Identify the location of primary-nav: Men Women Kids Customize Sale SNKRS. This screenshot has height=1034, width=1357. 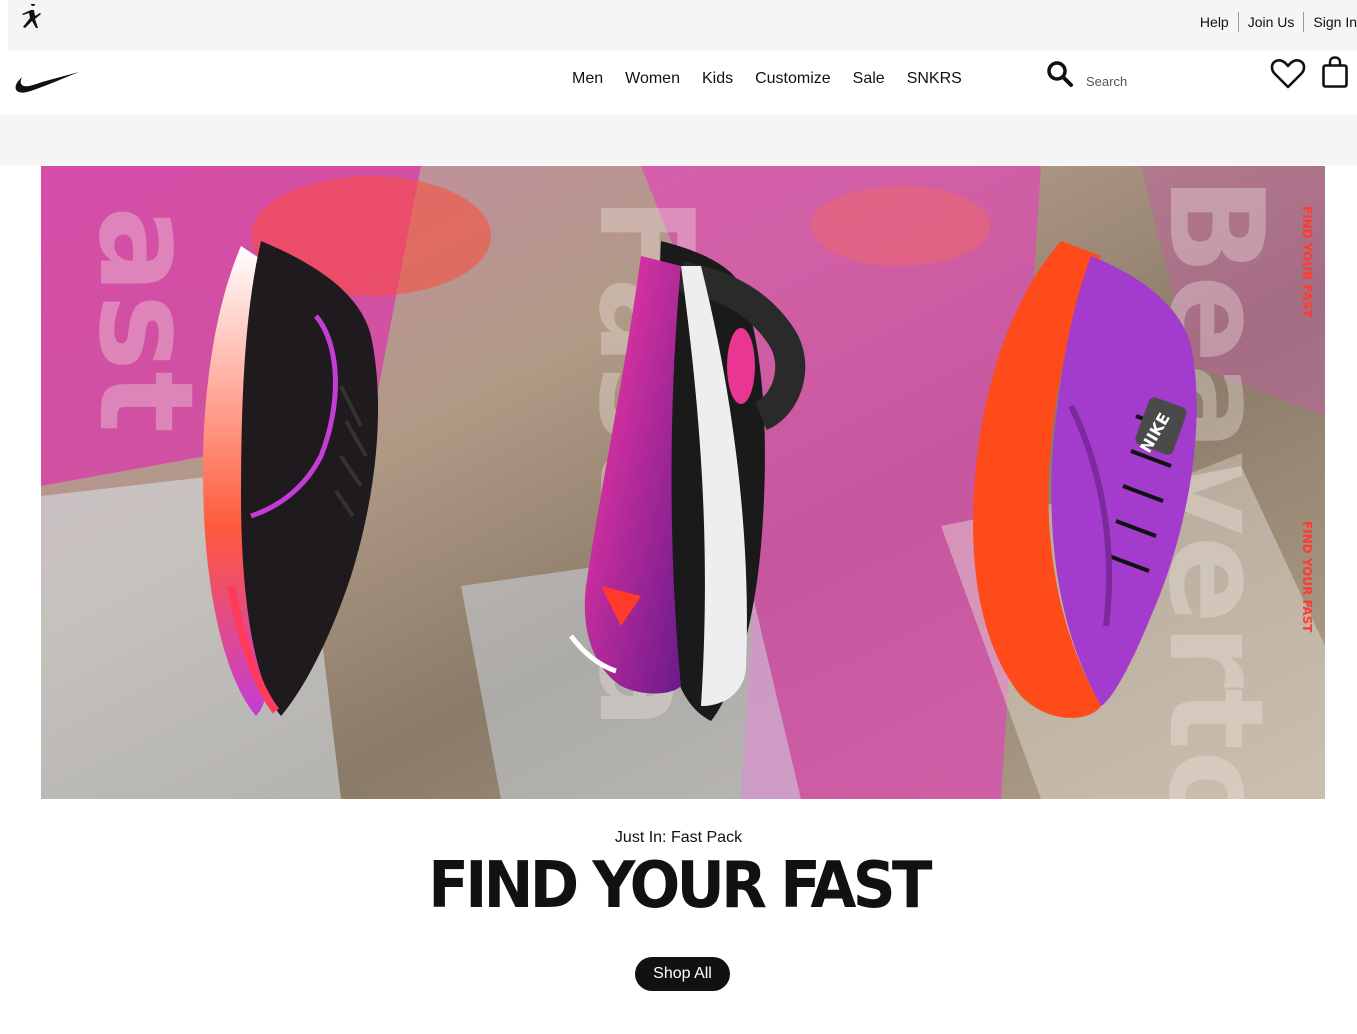
(767, 79).